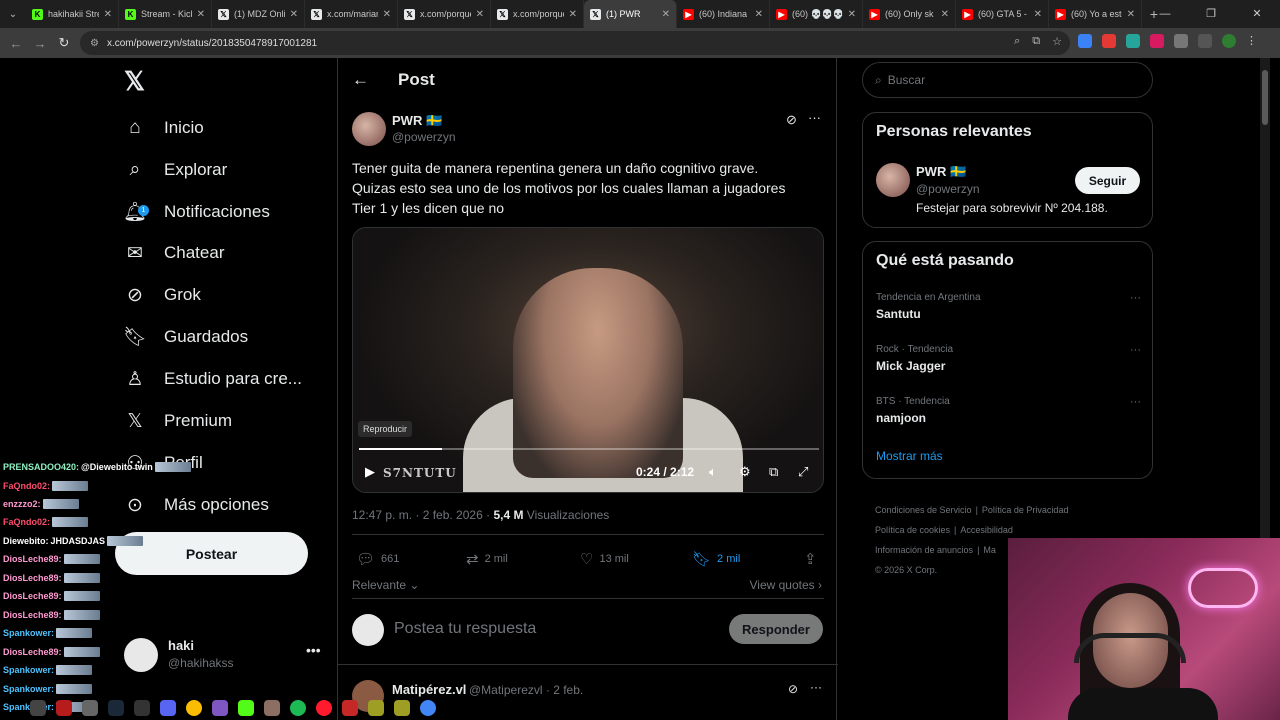 The height and width of the screenshot is (720, 1280). What do you see at coordinates (178, 421) in the screenshot?
I see `nav-item-premium: 𝕏 Premium` at bounding box center [178, 421].